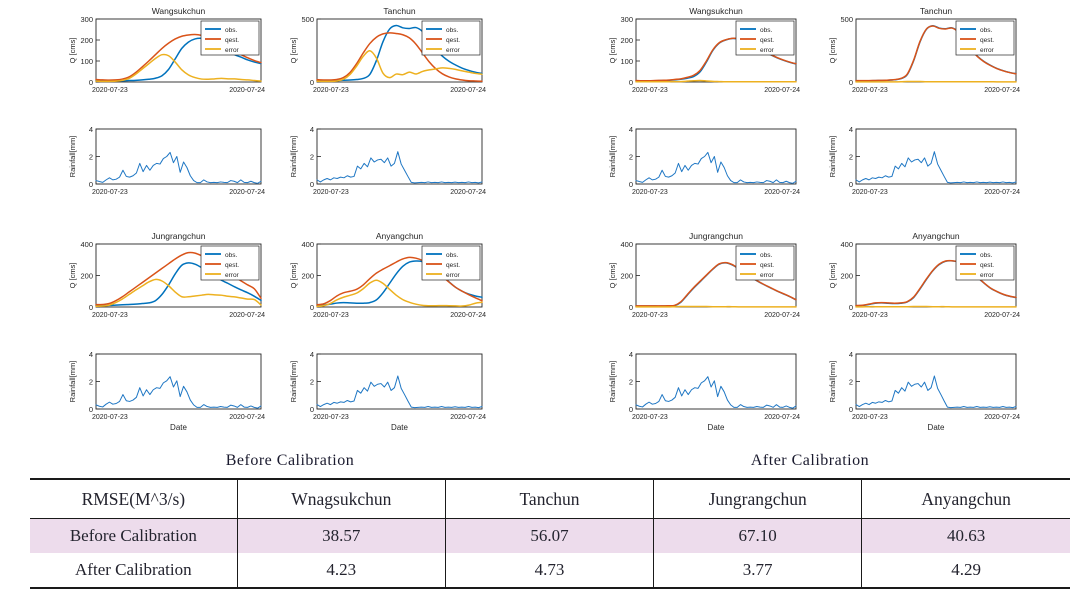  What do you see at coordinates (936, 236) in the screenshot?
I see `chart-title: Anyangchun` at bounding box center [936, 236].